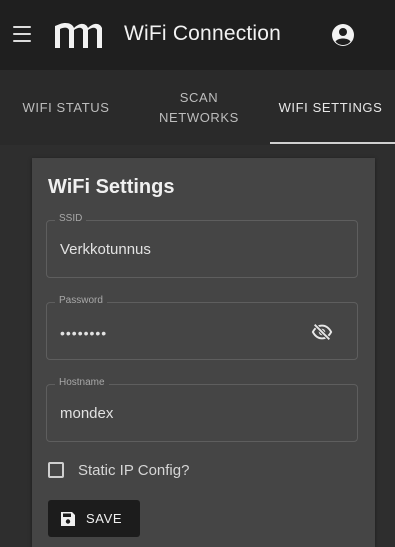 The image size is (395, 547). Describe the element at coordinates (104, 518) in the screenshot. I see `save-button-label: SAVE` at that location.